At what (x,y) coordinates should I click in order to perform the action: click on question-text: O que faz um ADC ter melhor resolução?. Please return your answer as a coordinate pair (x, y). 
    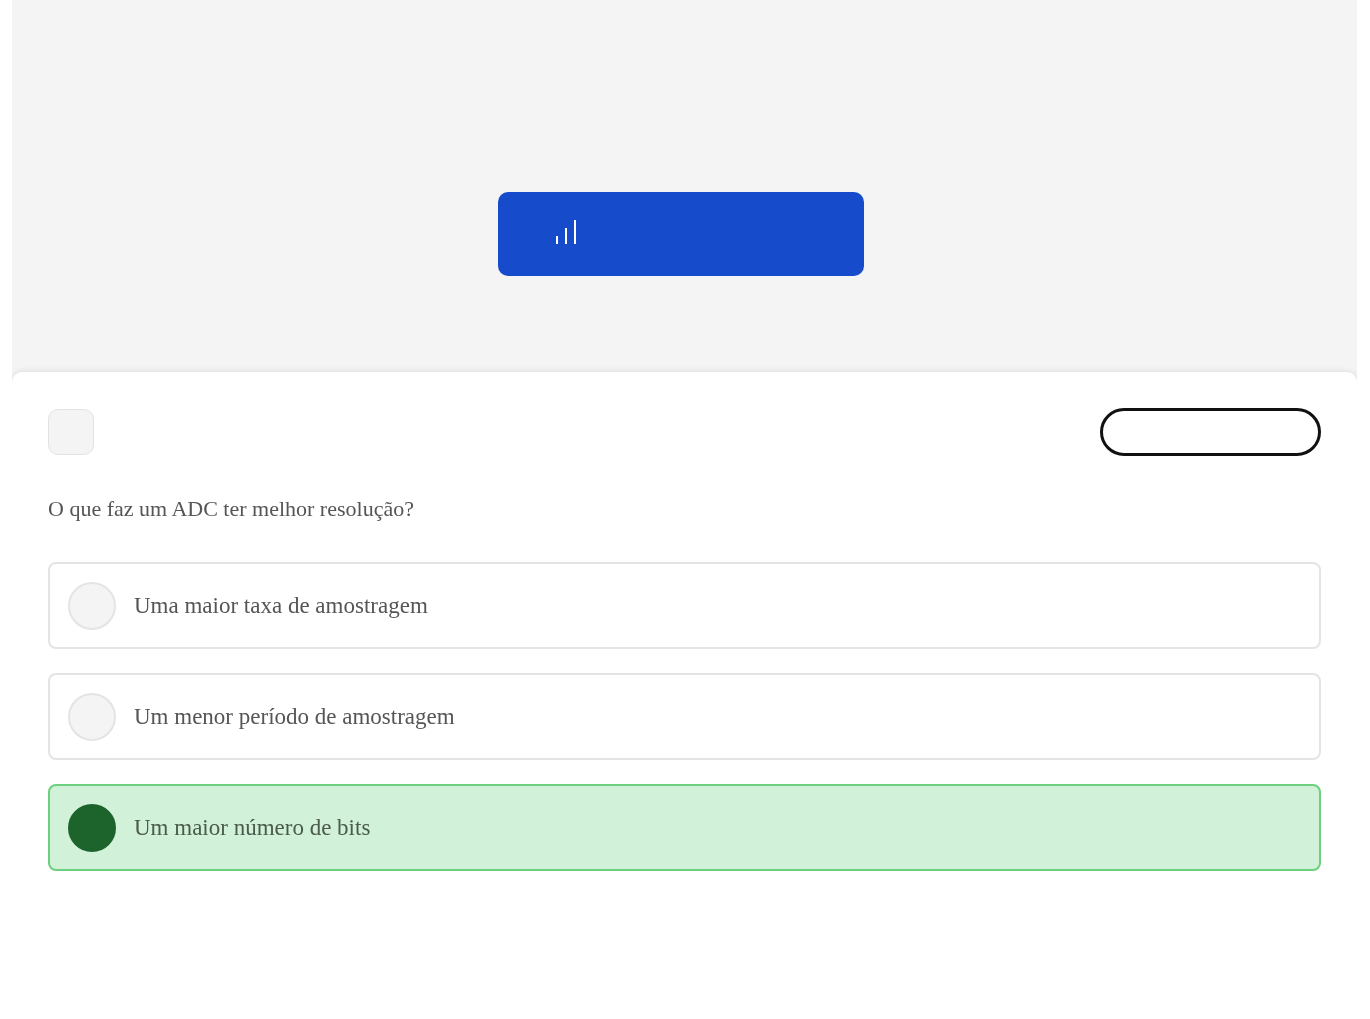
    Looking at the image, I should click on (231, 509).